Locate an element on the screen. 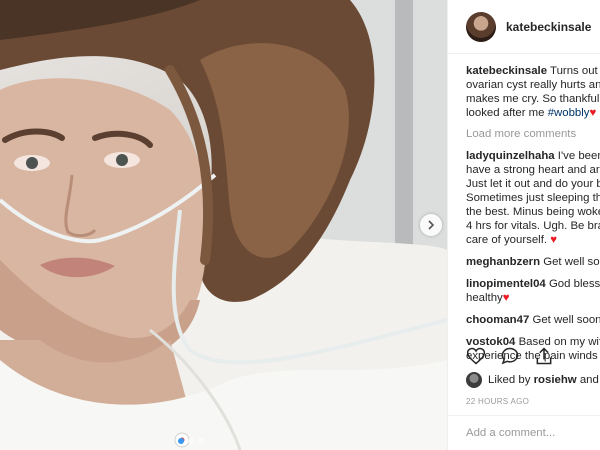  chevron-right-icon is located at coordinates (431, 225).